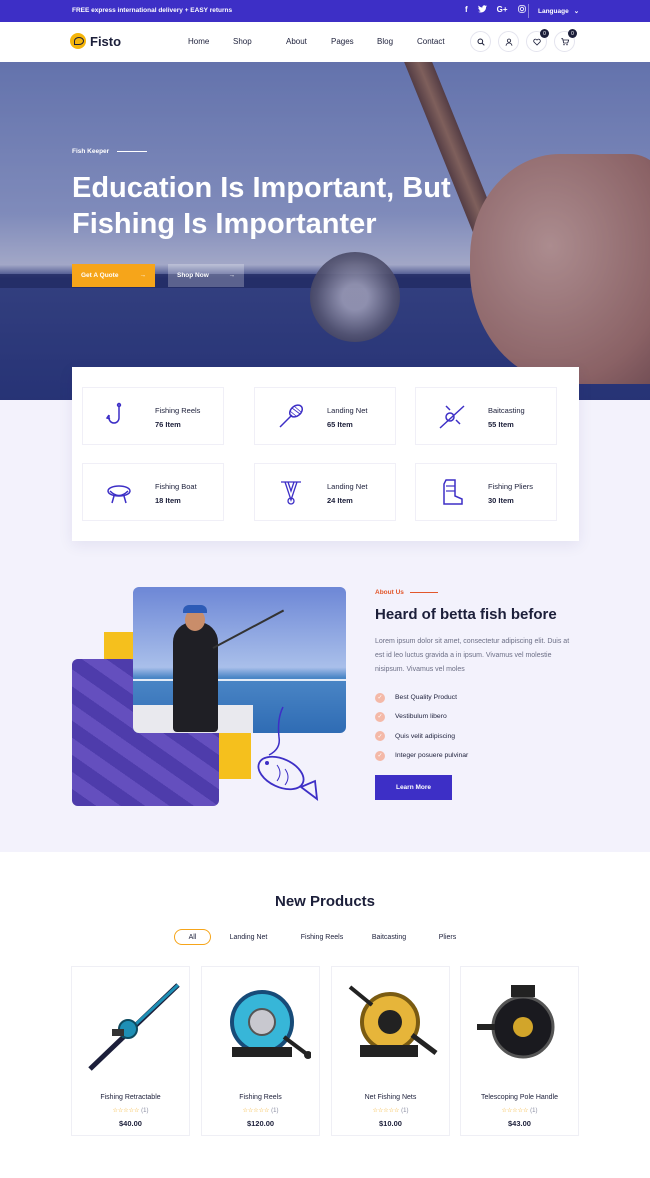 This screenshot has width=650, height=1178. Describe the element at coordinates (390, 1123) in the screenshot. I see `product-price: $10.00` at that location.